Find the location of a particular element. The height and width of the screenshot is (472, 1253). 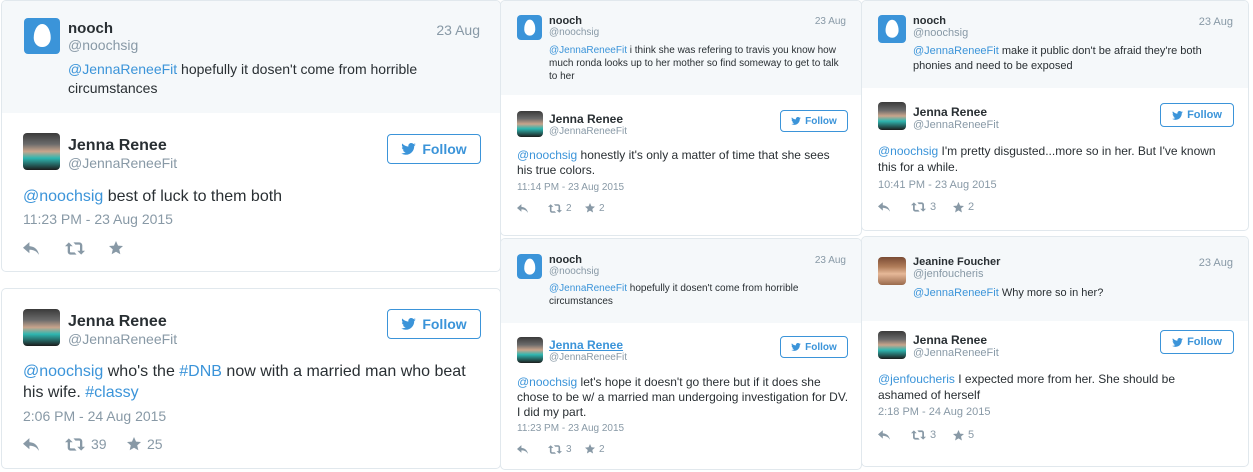

retweet-button: 39 is located at coordinates (96, 444).